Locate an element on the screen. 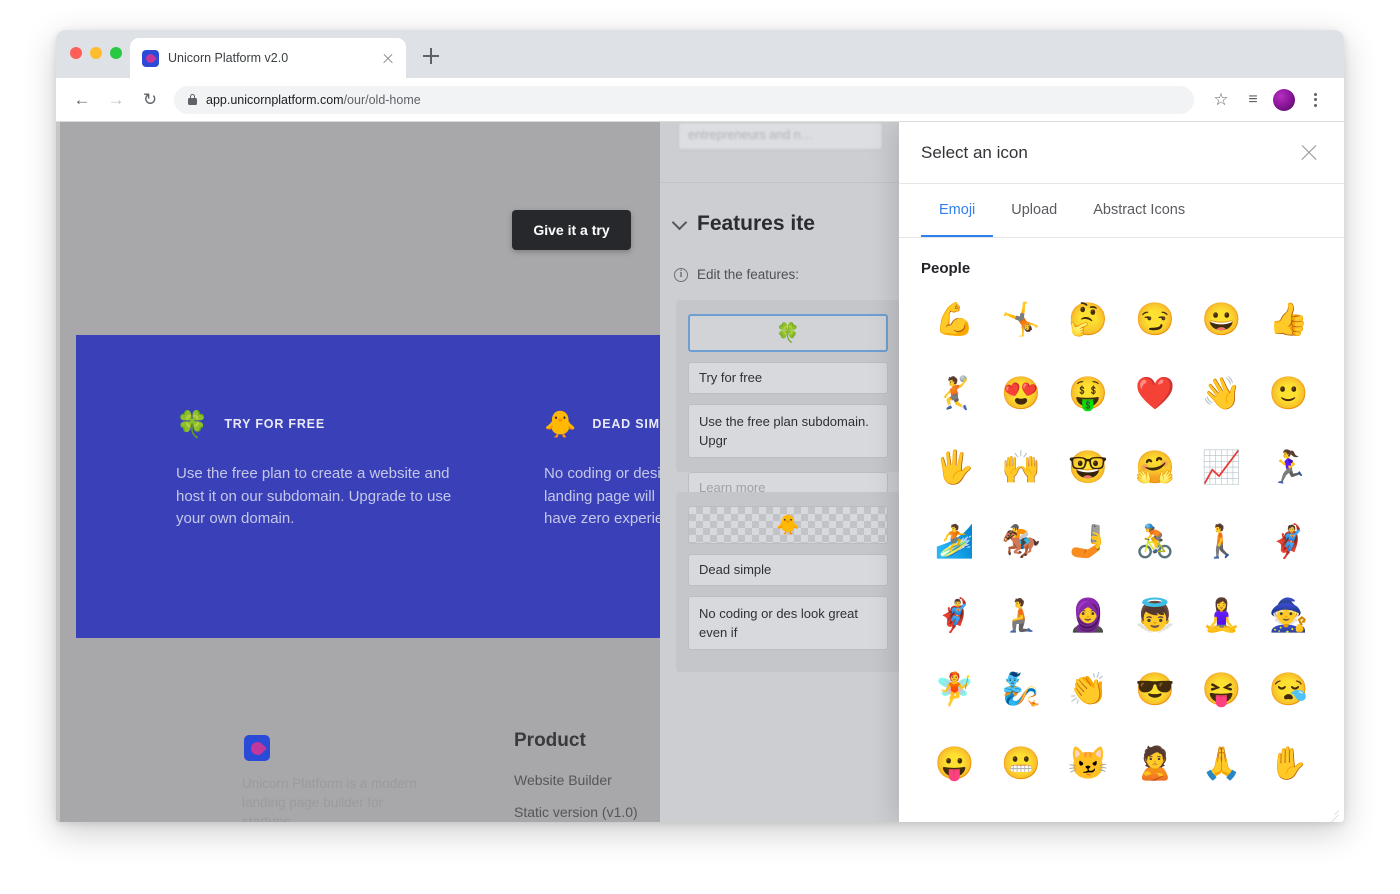  reload-icon: ↻ is located at coordinates (150, 100).